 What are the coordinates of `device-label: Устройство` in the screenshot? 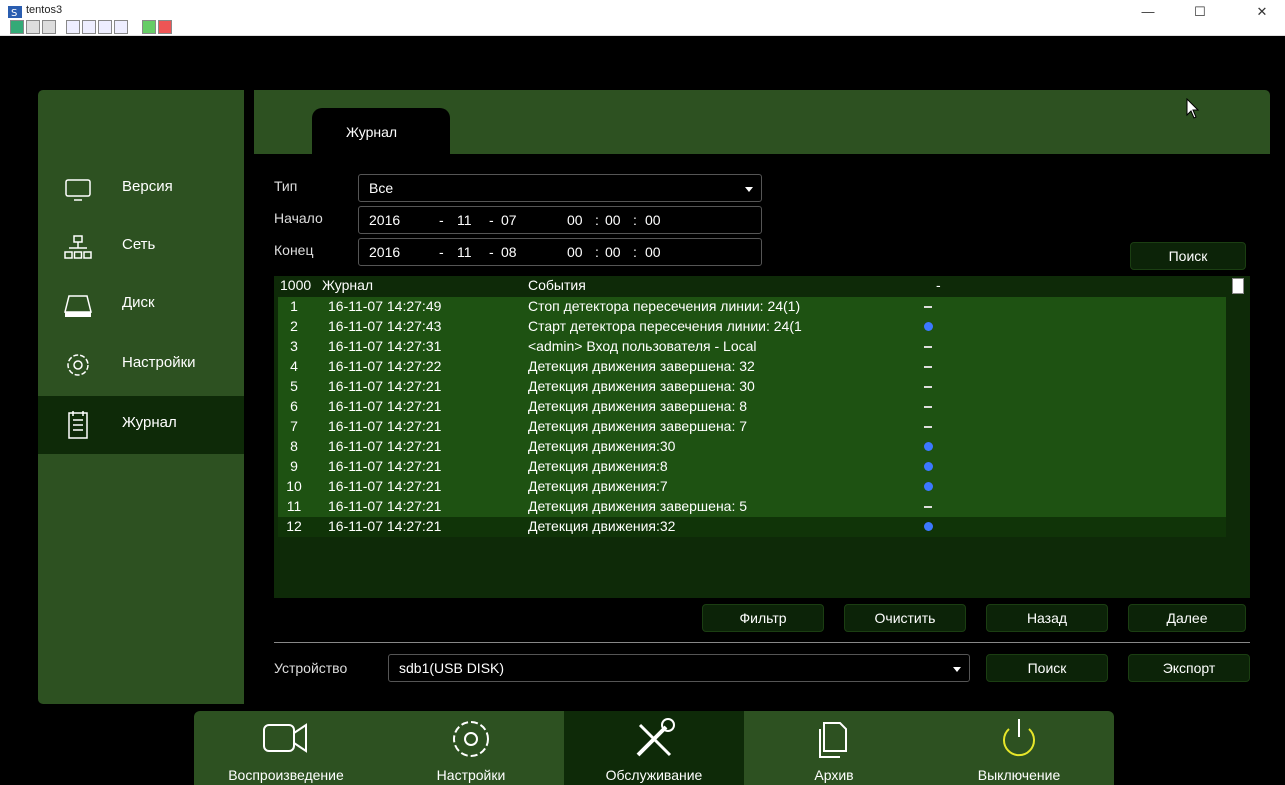 It's located at (311, 668).